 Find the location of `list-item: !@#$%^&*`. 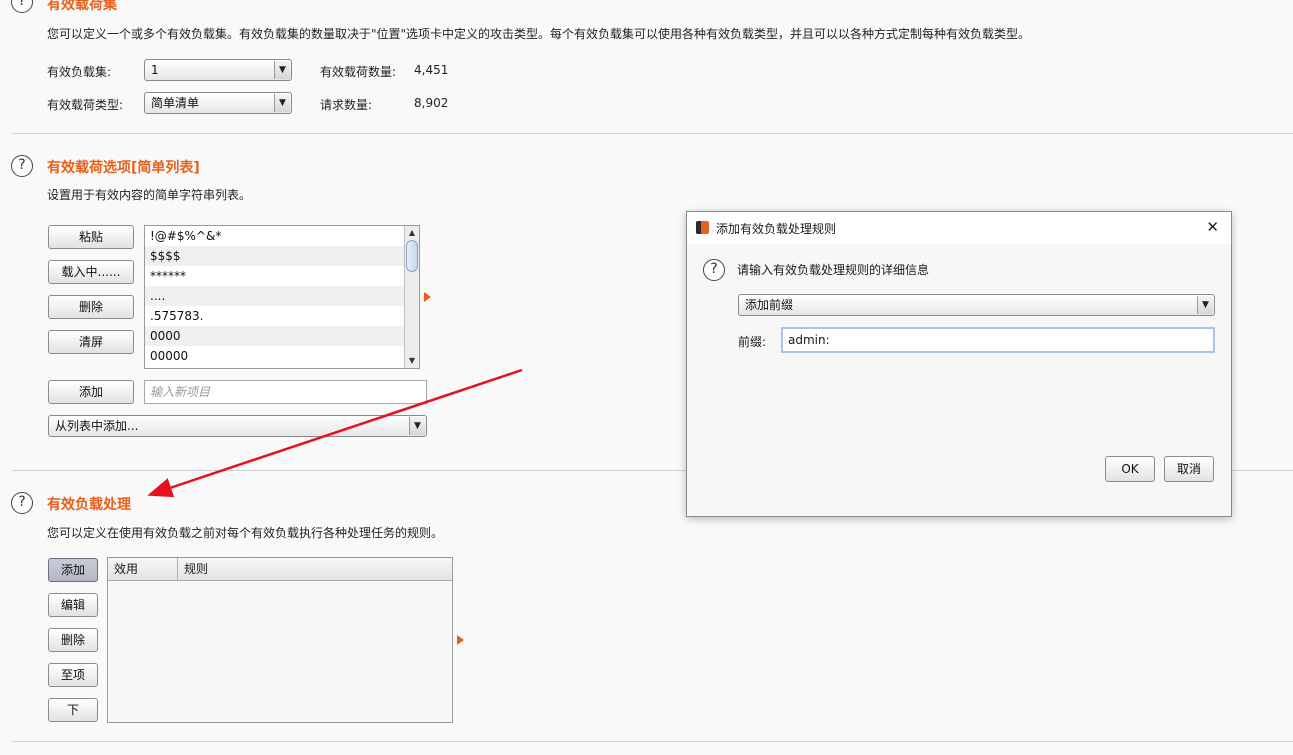

list-item: !@#$%^&* is located at coordinates (275, 236).